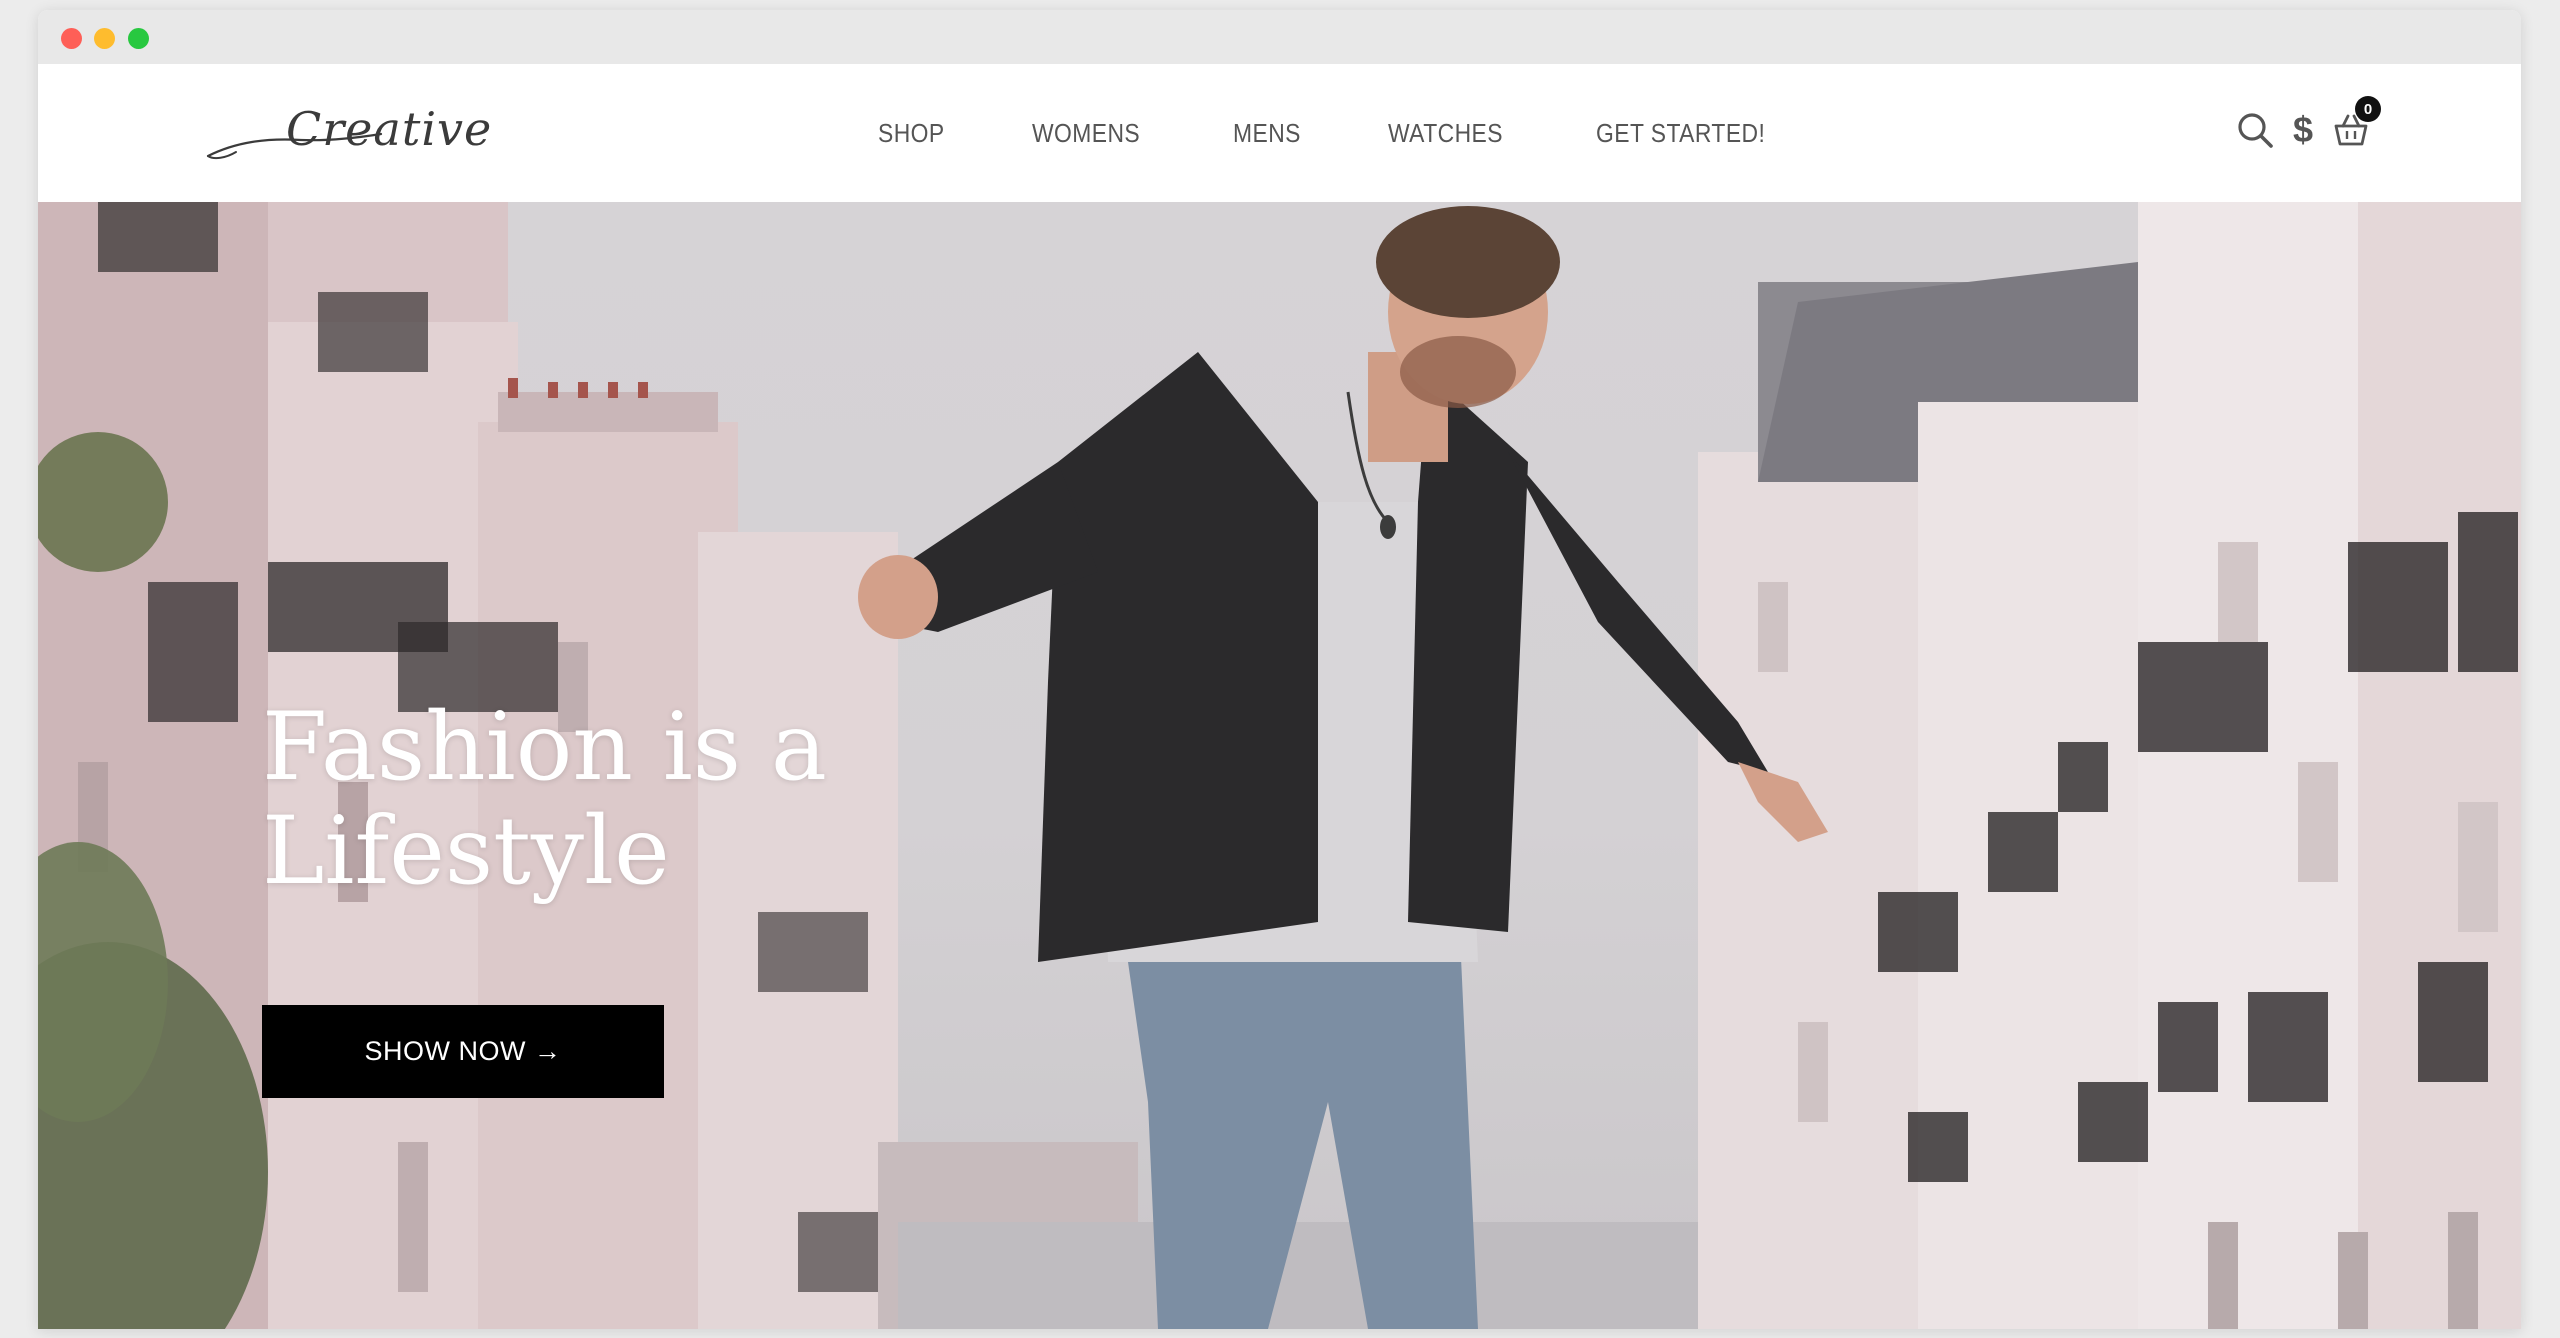  I want to click on window-titlebar, so click(1279, 37).